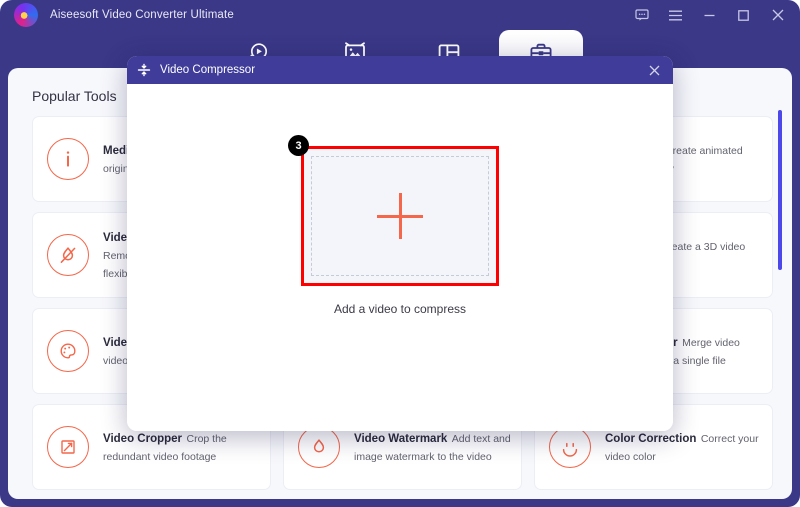 The height and width of the screenshot is (507, 800). I want to click on plus-icon, so click(400, 216).